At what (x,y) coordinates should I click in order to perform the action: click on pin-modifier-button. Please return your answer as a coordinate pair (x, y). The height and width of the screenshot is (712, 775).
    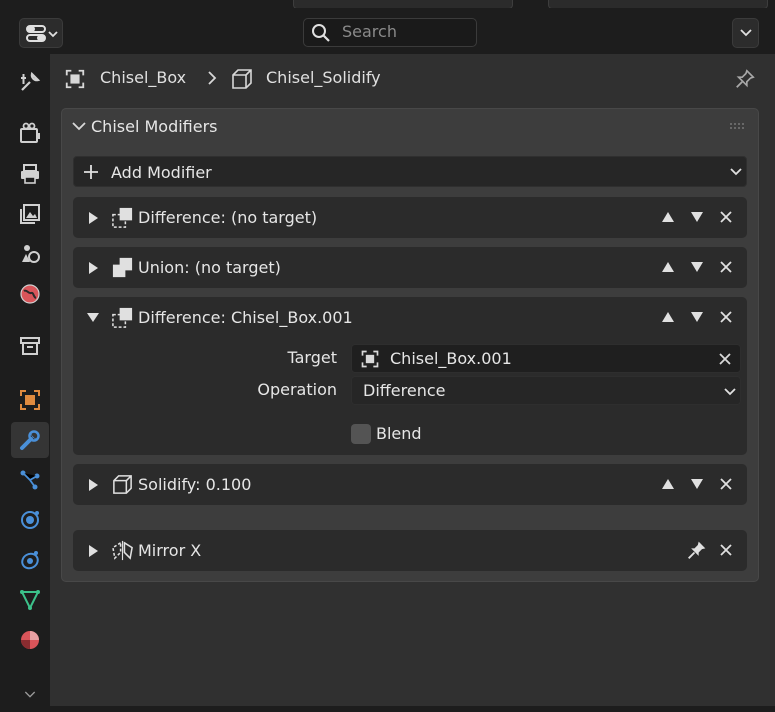
    Looking at the image, I should click on (697, 550).